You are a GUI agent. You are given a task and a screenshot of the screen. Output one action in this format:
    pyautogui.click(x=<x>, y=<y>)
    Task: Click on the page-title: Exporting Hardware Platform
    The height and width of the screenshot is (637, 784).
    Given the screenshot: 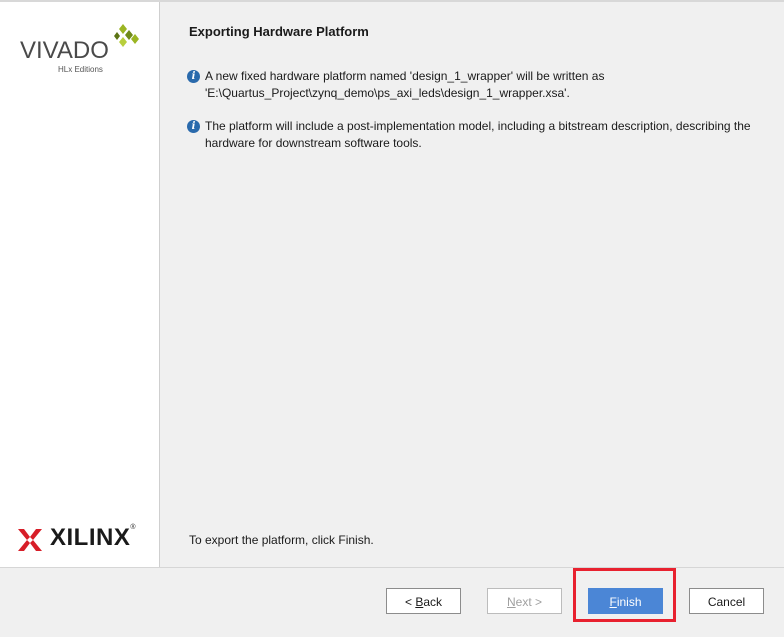 What is the action you would take?
    pyautogui.click(x=279, y=31)
    